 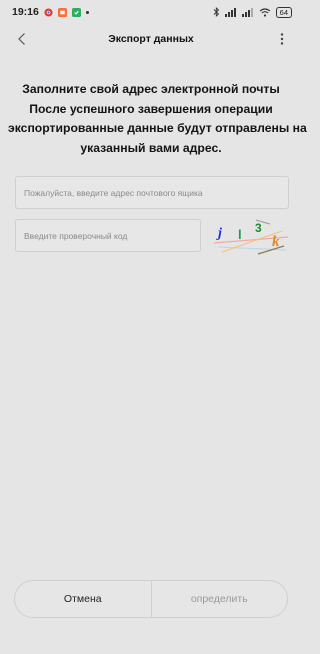 I want to click on battery-indicator: 64, so click(x=283, y=12).